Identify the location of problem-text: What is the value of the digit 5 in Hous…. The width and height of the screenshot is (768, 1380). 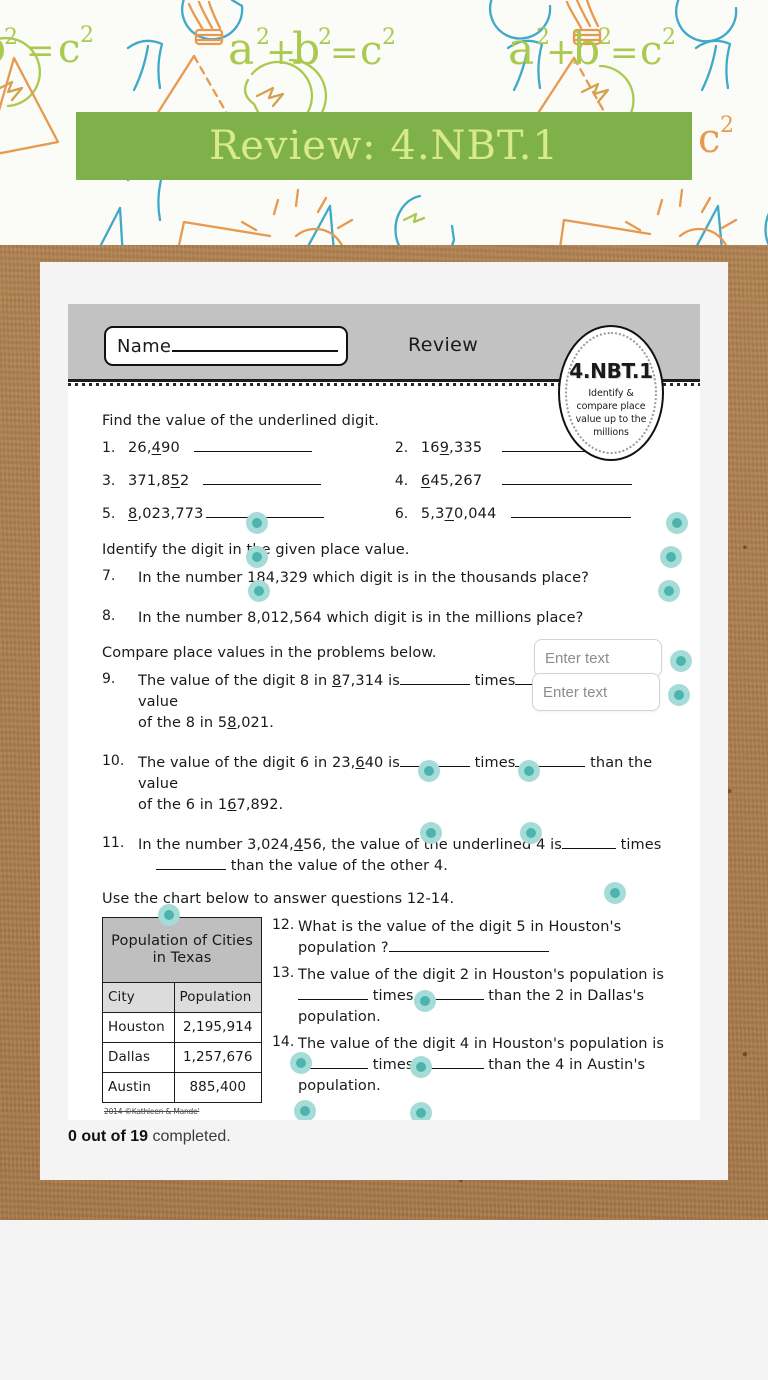
(460, 937).